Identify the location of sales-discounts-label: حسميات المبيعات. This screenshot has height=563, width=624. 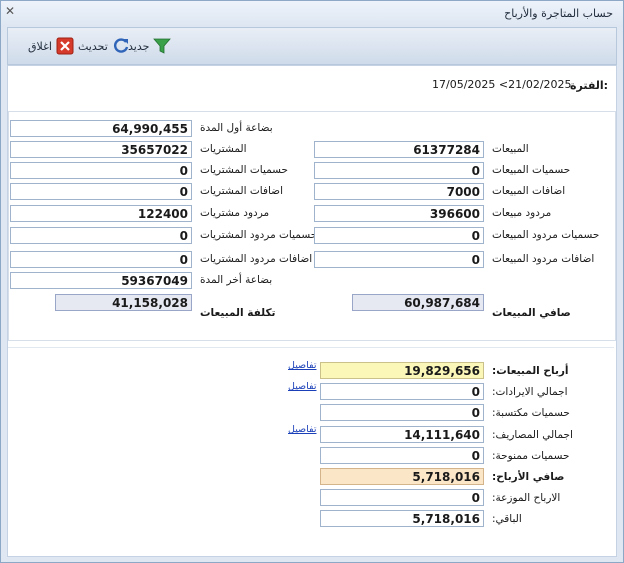
(531, 170).